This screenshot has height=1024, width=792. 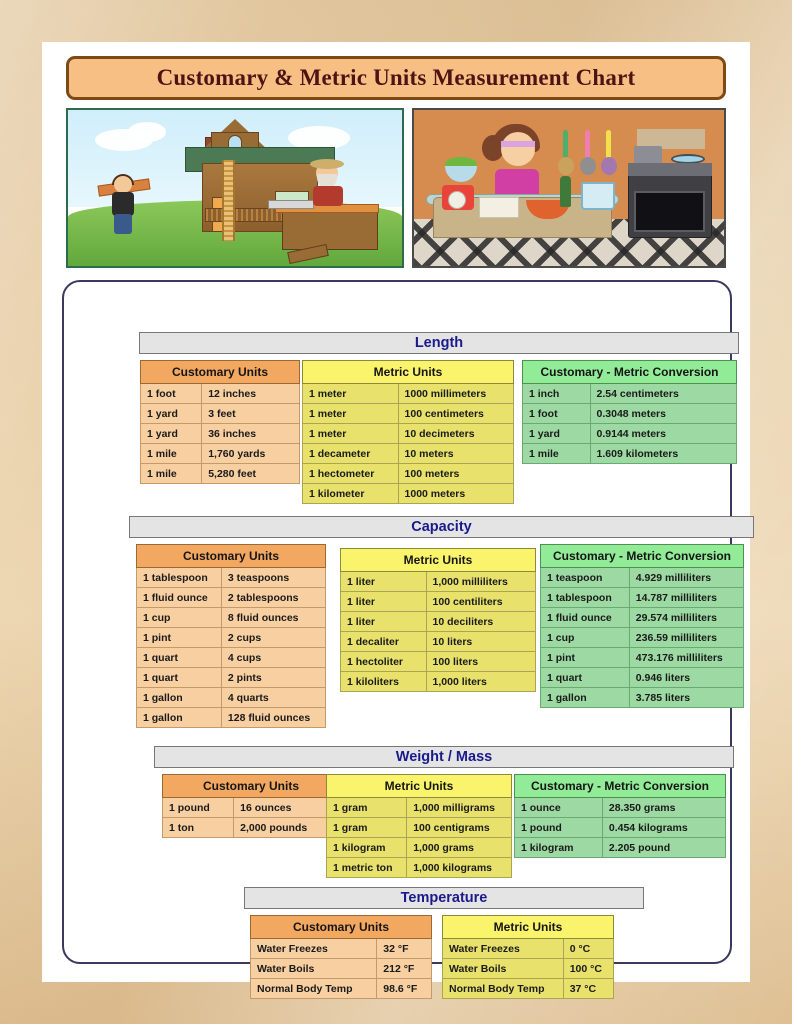 I want to click on equivalent-cell: 100 centimeters, so click(x=456, y=413).